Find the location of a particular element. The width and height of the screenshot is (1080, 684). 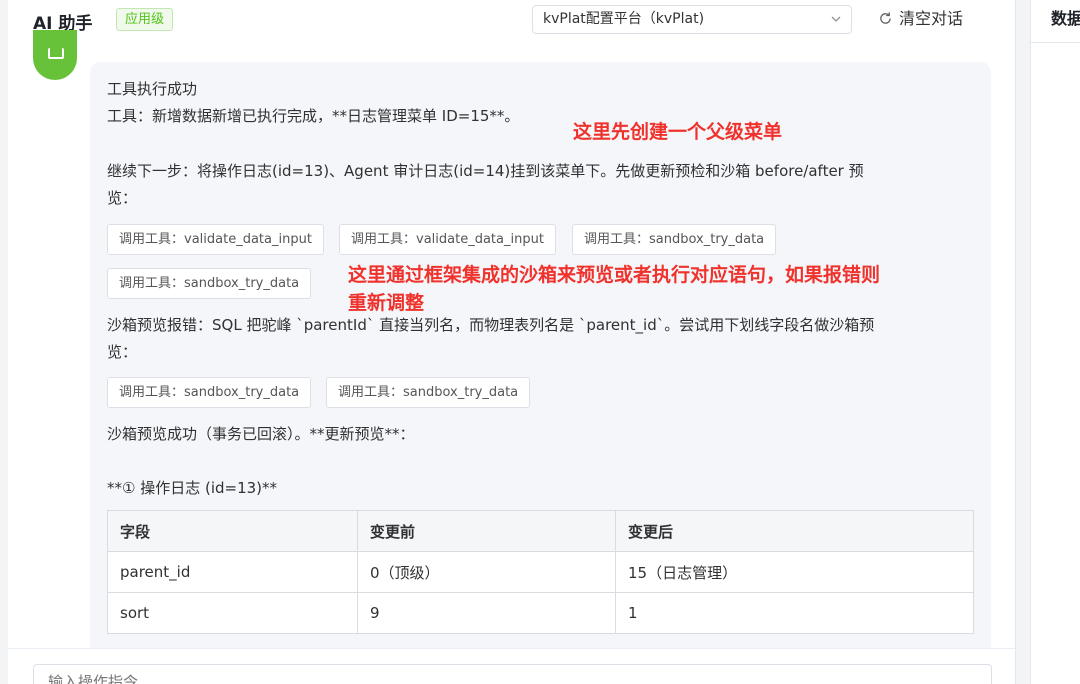

right-panel-title: 数据 is located at coordinates (1065, 18).